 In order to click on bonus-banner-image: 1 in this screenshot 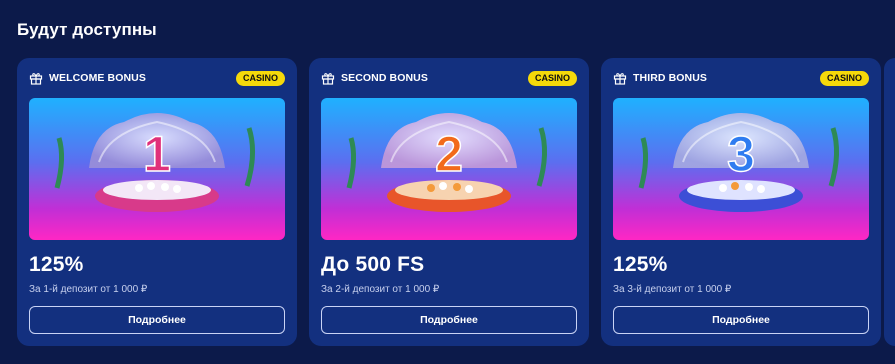, I will do `click(157, 169)`.